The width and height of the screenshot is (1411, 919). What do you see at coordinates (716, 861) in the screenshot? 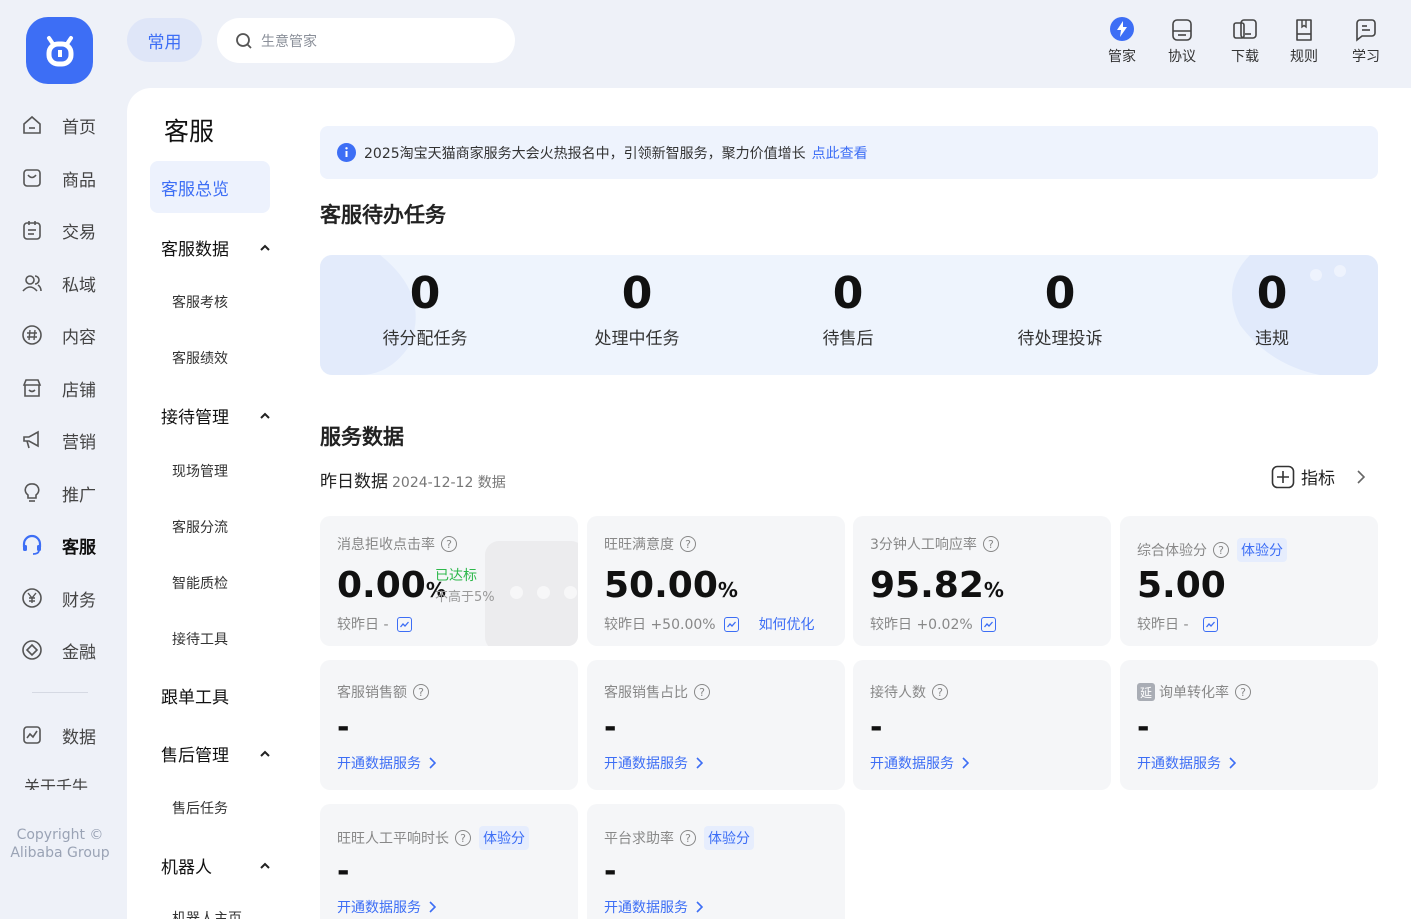
I see `metric-card-help-rate: 平台求助率? 体验分 - 开通数据服务` at bounding box center [716, 861].